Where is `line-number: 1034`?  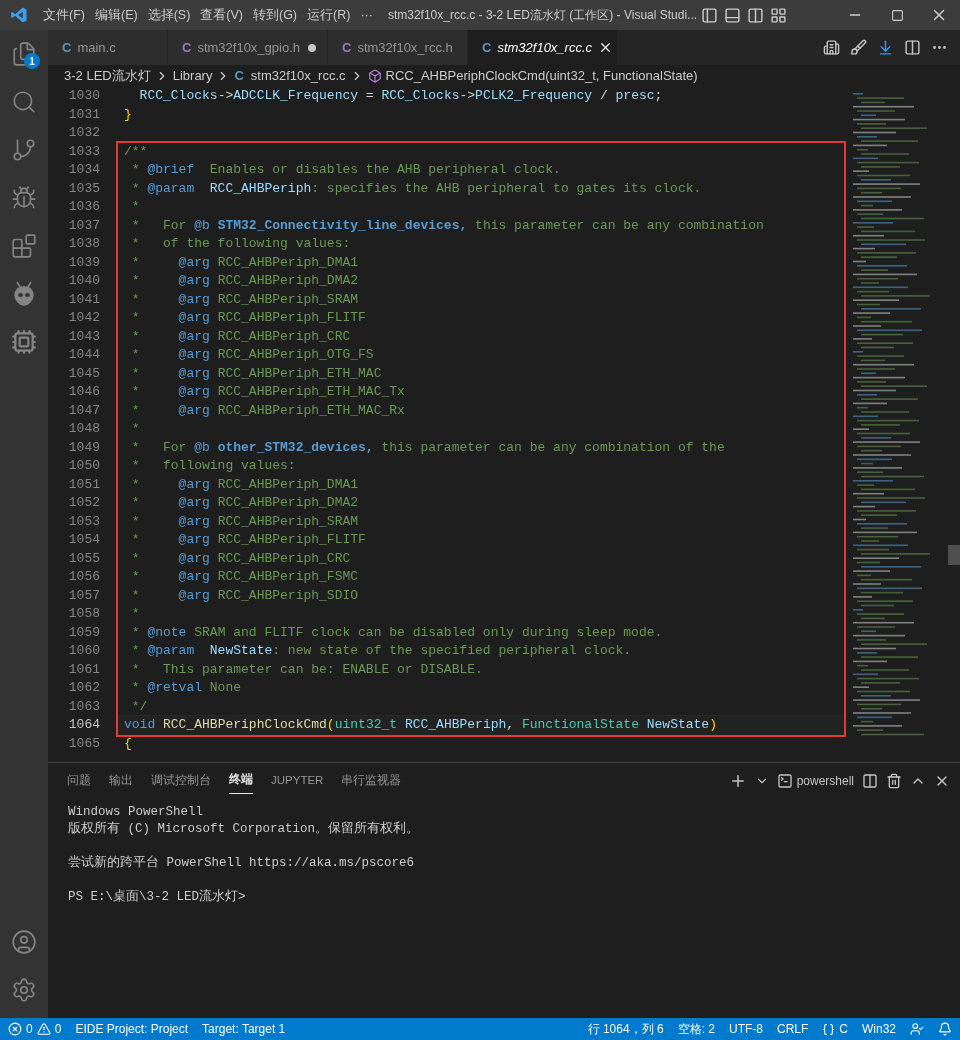 line-number: 1034 is located at coordinates (83, 170).